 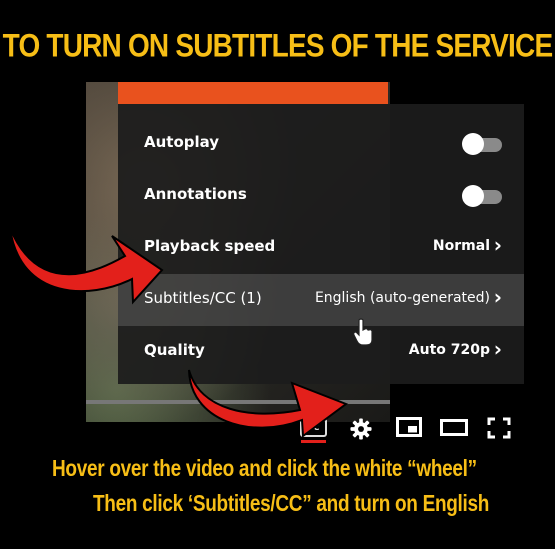 What do you see at coordinates (461, 246) in the screenshot?
I see `menu-item-value: Normal` at bounding box center [461, 246].